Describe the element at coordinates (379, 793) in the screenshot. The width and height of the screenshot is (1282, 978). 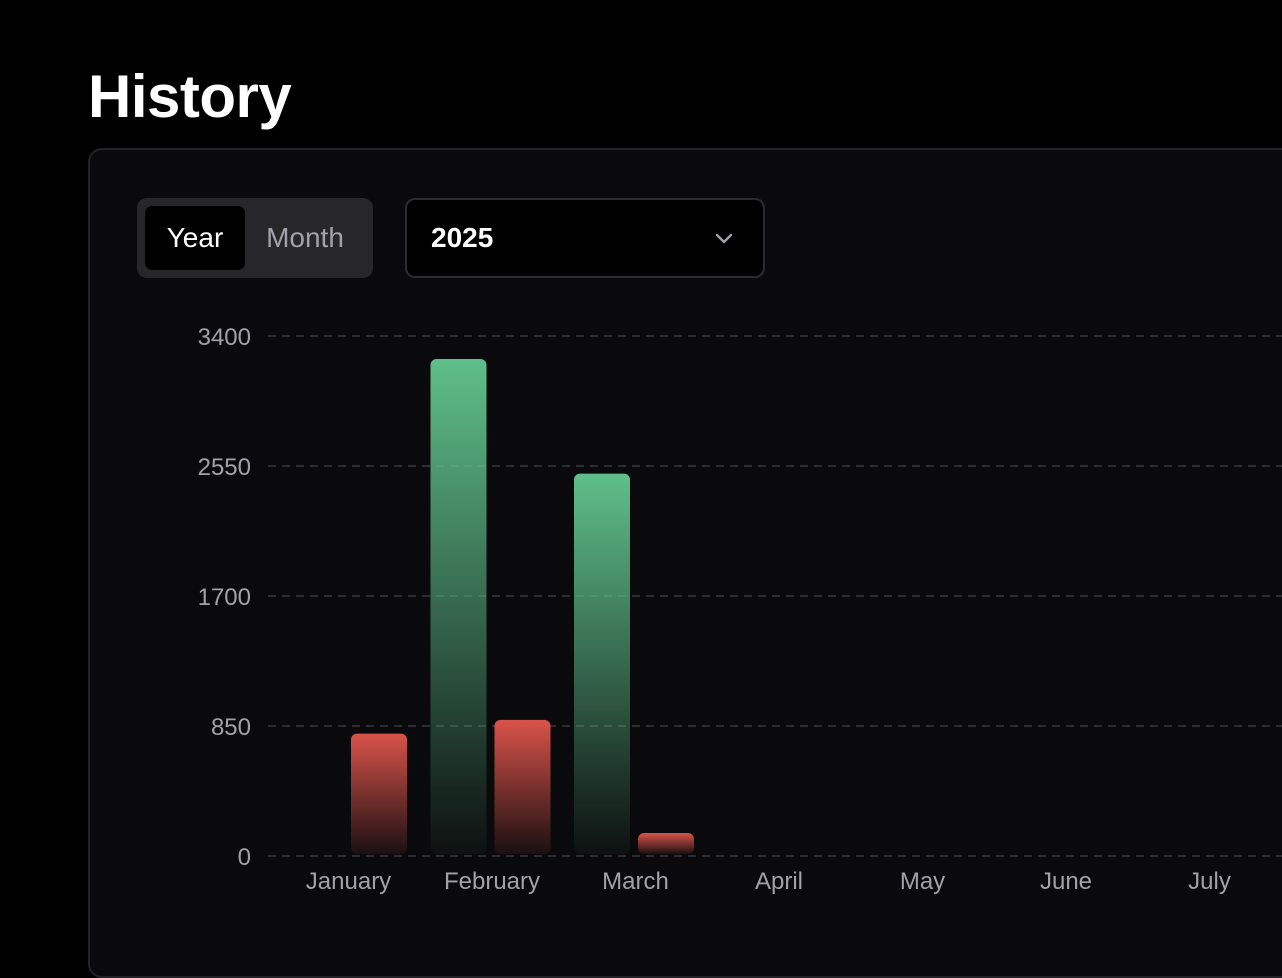
I see `expense-bar-january` at that location.